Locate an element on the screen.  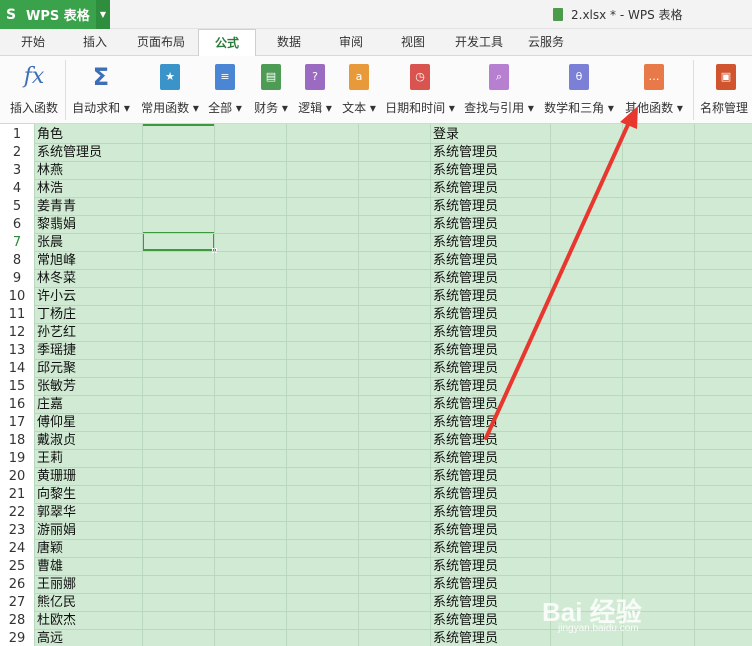
row-number: 23 is located at coordinates (17, 531).